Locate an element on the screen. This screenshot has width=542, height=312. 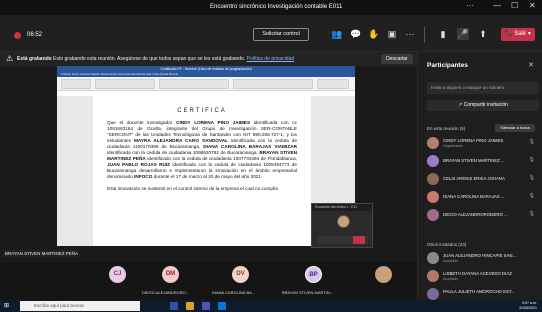
more-actions-icon: ··· is located at coordinates (410, 34).